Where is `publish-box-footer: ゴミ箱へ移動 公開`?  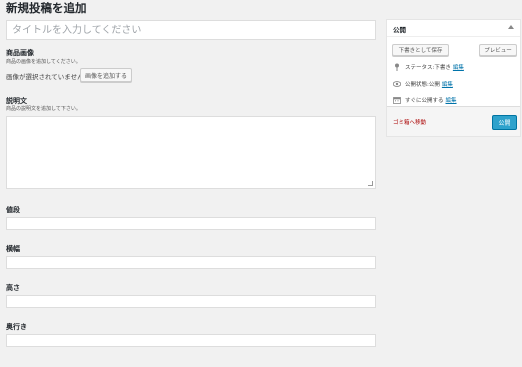
publish-box-footer: ゴミ箱へ移動 公開 is located at coordinates (453, 121).